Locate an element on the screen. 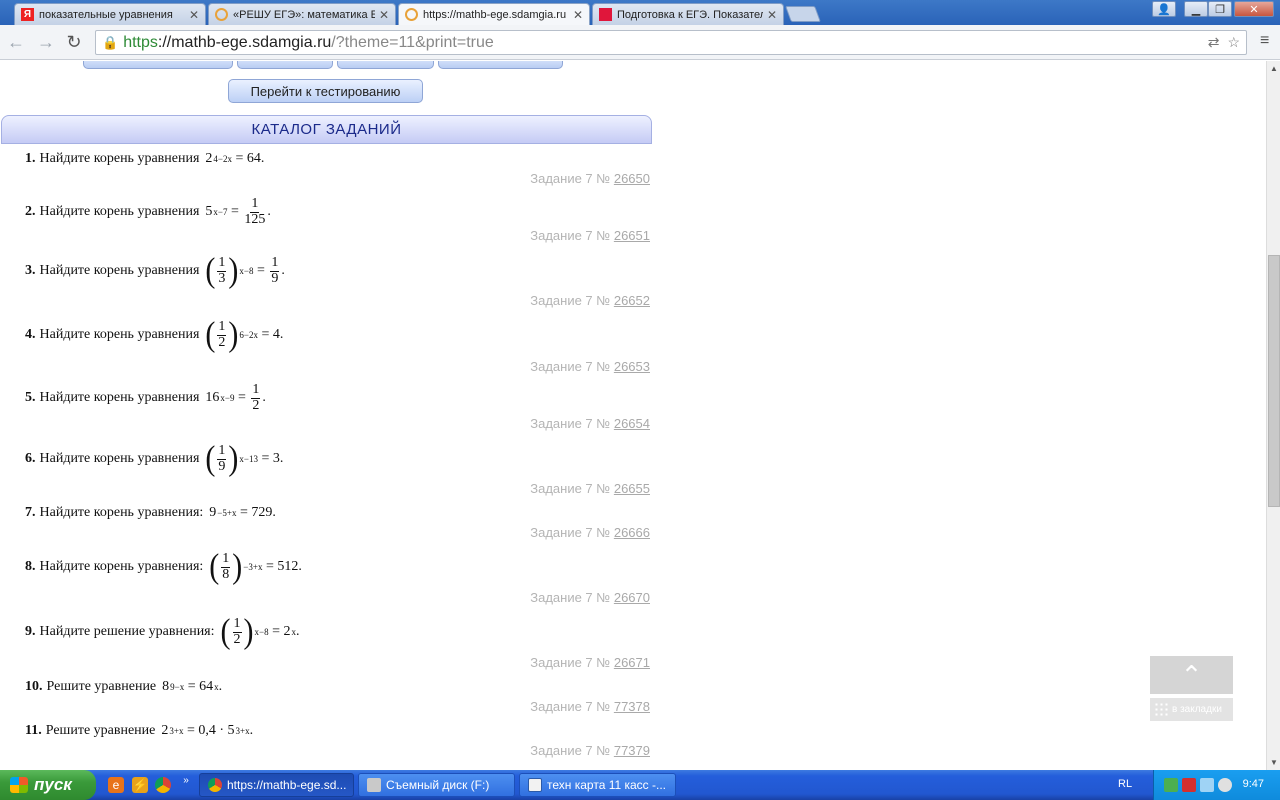 Image resolution: width=1280 pixels, height=800 pixels. star-icon: ☆ is located at coordinates (1233, 42).